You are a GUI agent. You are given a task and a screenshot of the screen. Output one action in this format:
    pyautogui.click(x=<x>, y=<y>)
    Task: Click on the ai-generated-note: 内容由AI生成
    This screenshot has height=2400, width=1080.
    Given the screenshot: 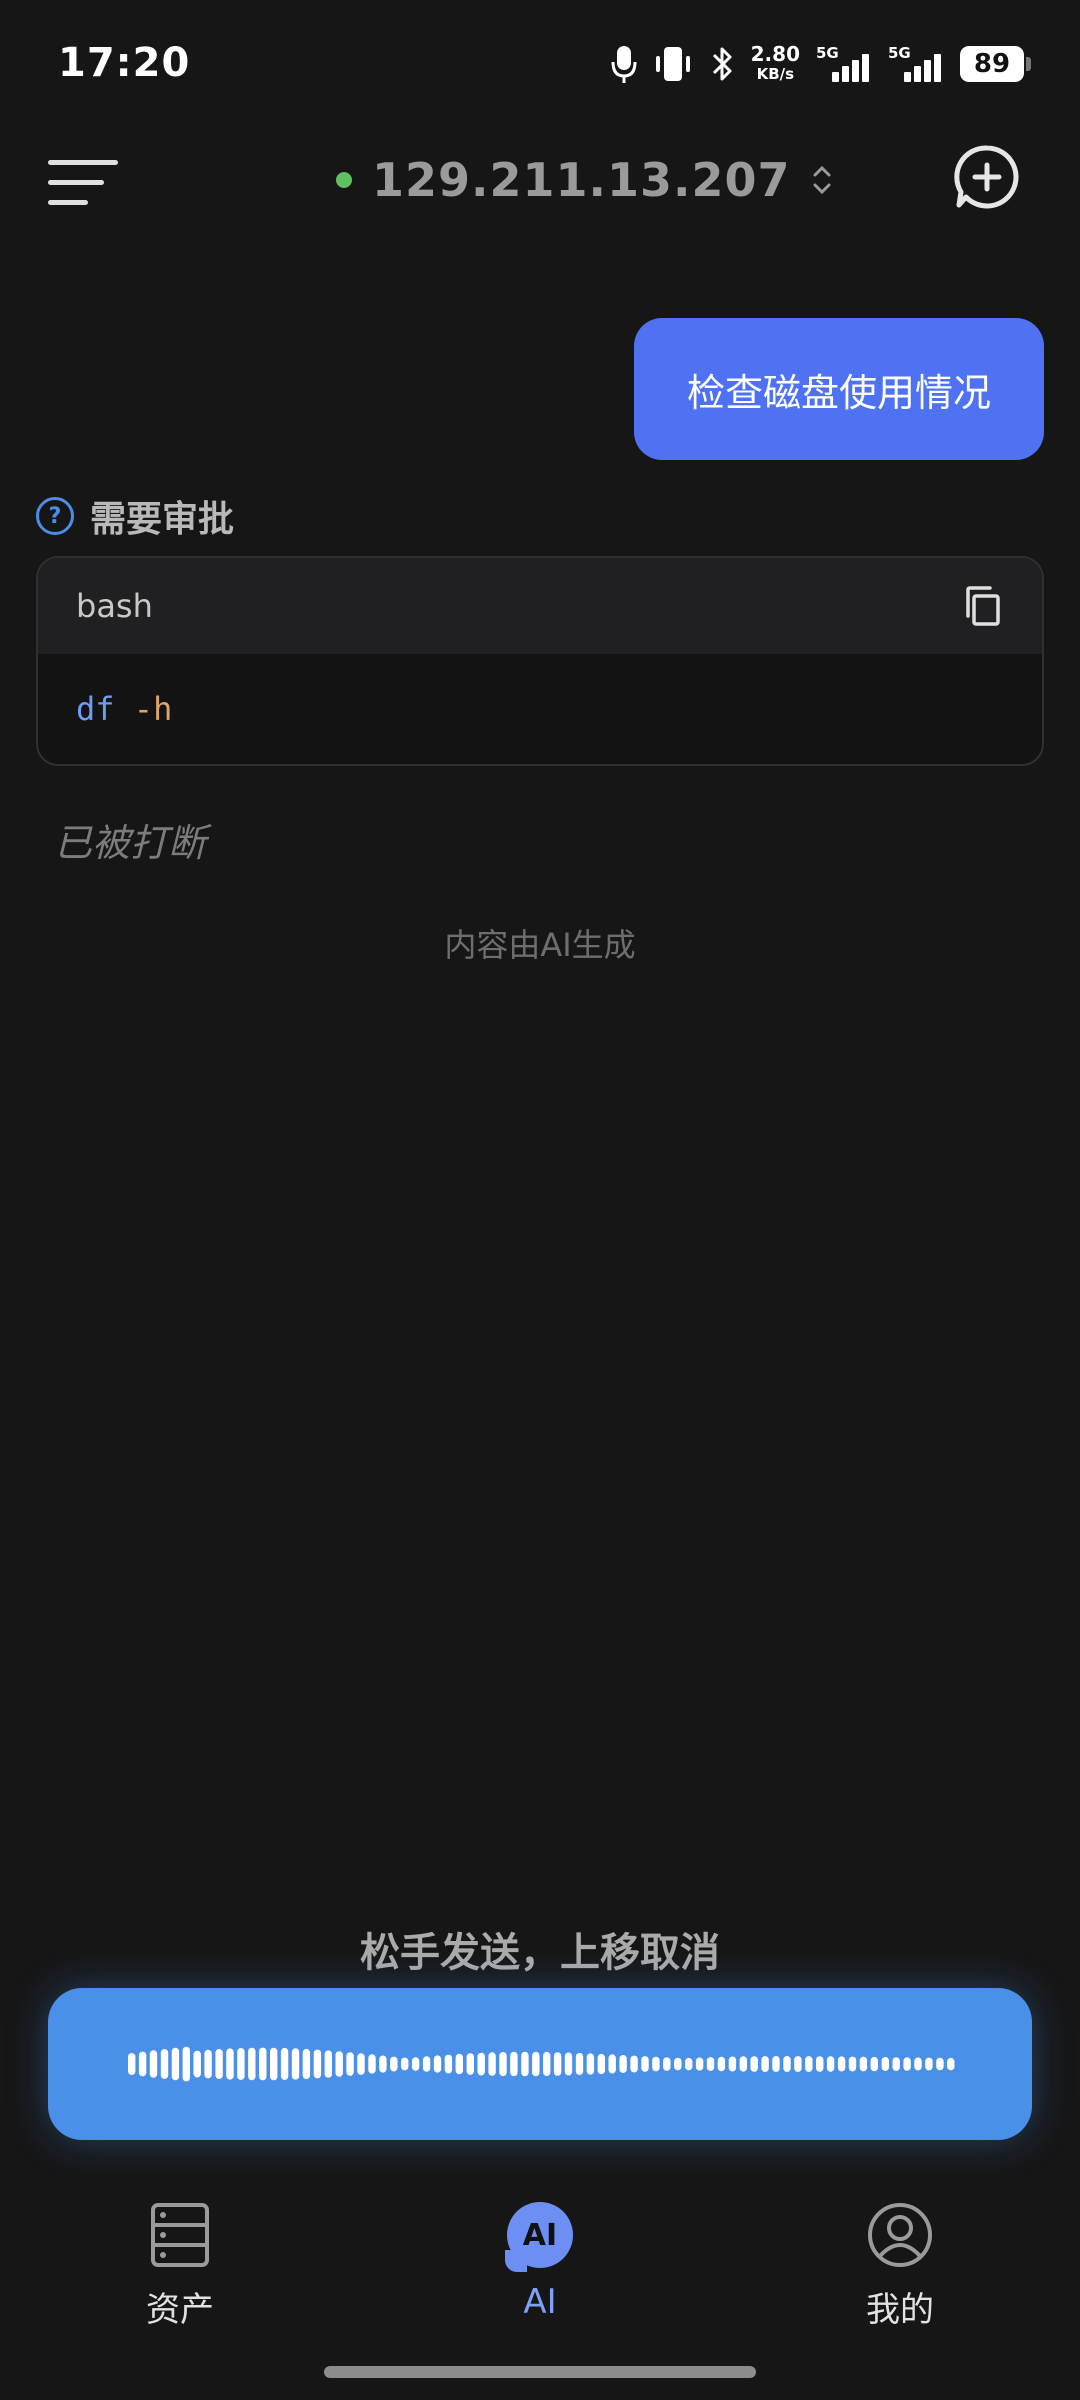 What is the action you would take?
    pyautogui.click(x=540, y=945)
    